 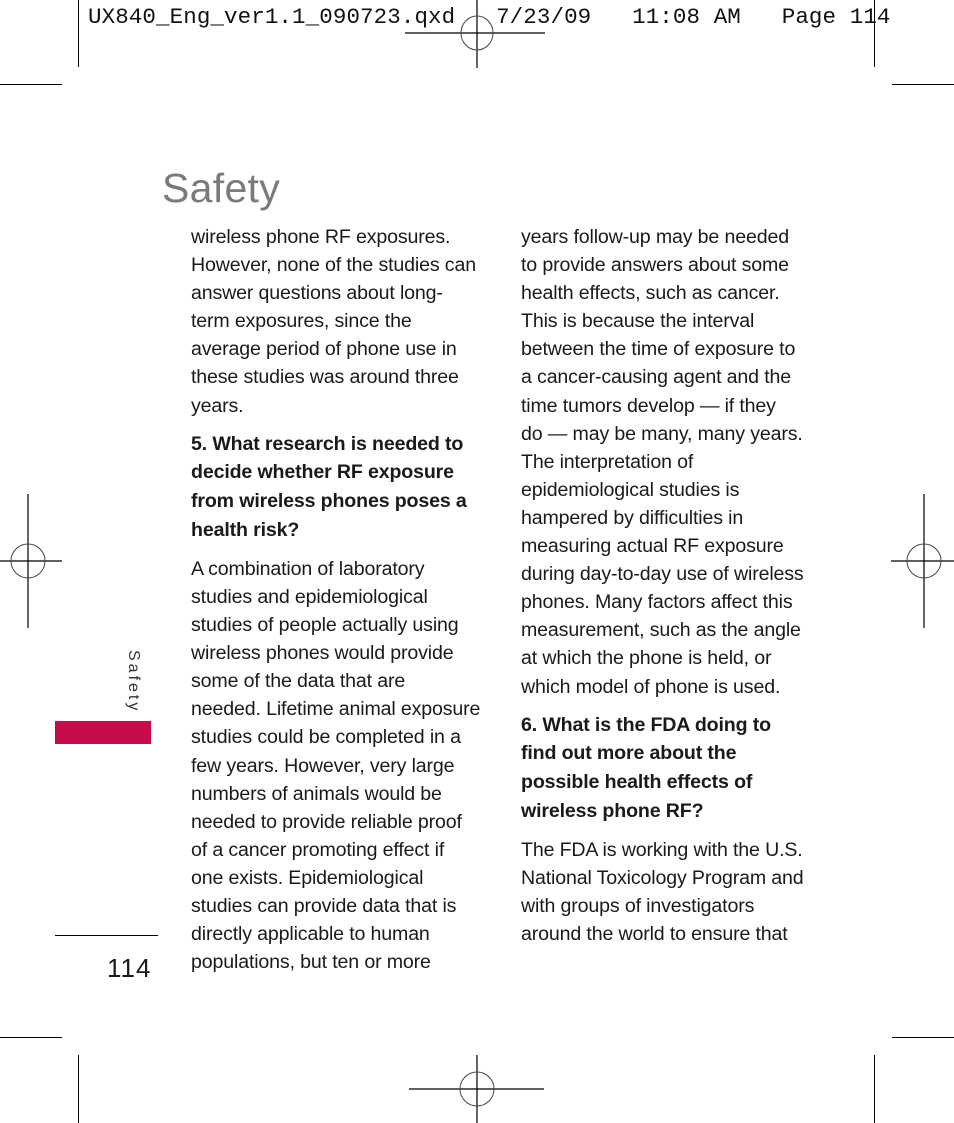 I want to click on text-line: time tumors develop — if they, so click(x=648, y=405).